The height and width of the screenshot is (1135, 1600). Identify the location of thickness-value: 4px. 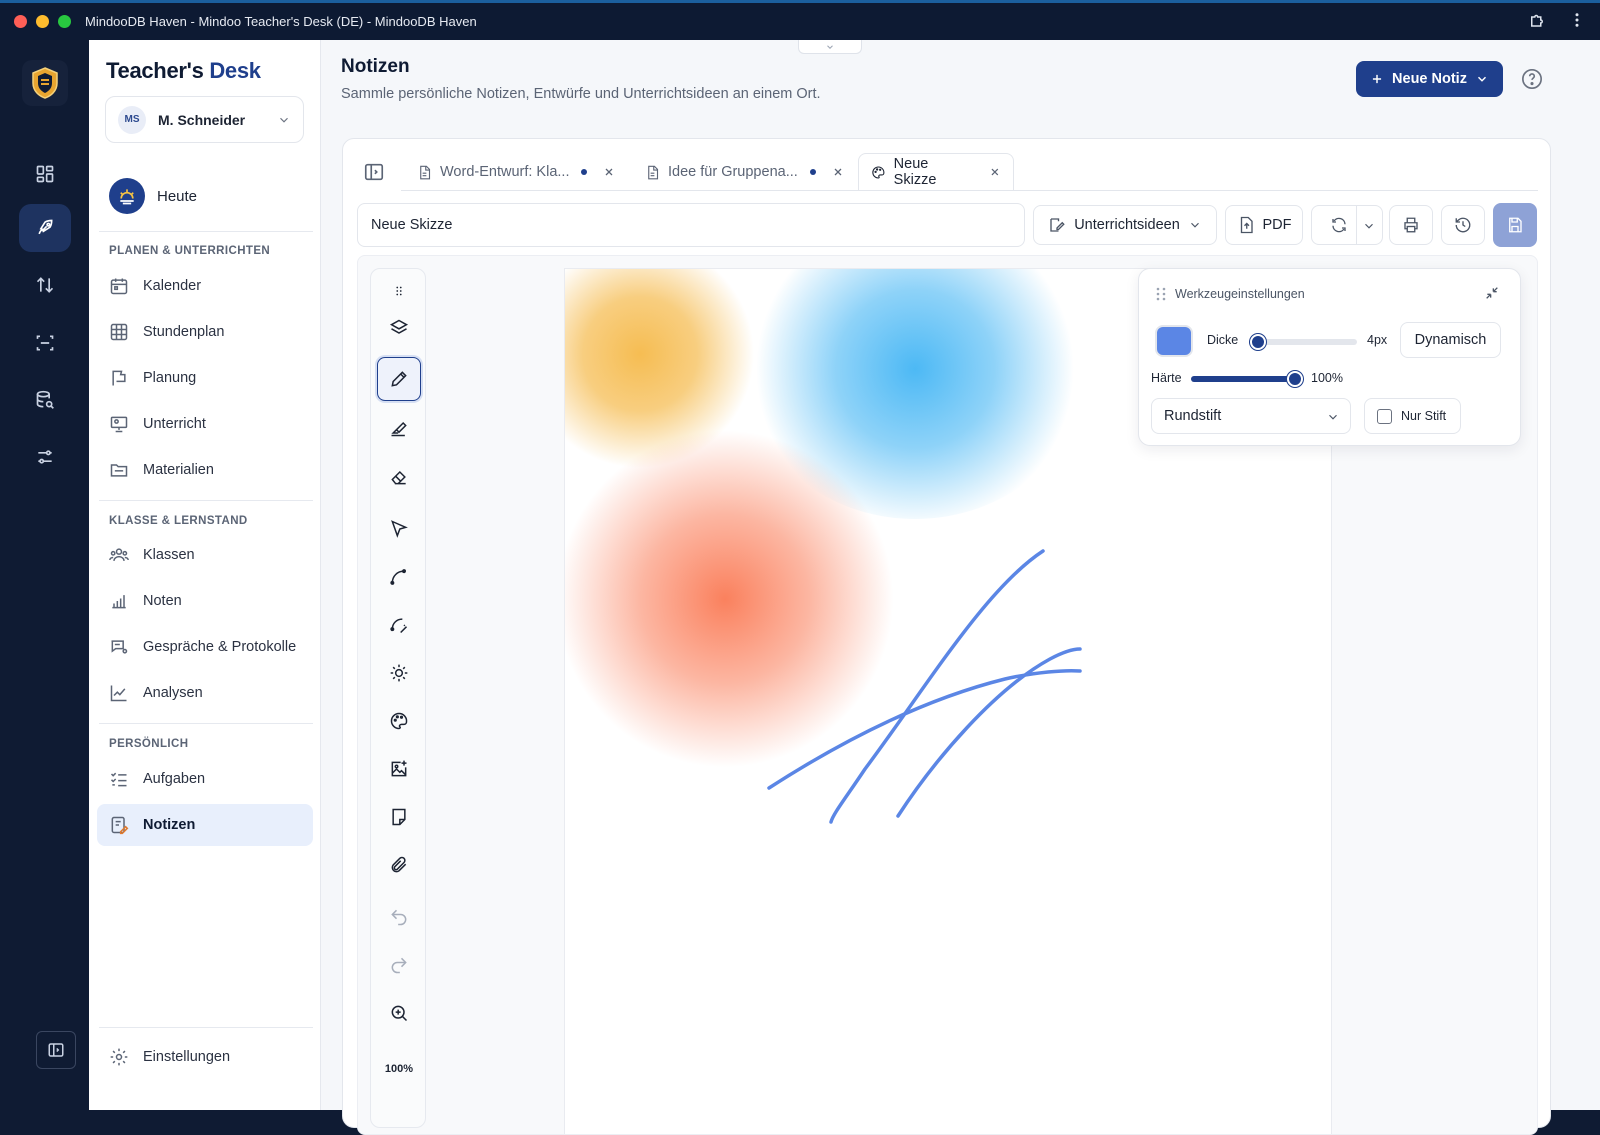
(1377, 340).